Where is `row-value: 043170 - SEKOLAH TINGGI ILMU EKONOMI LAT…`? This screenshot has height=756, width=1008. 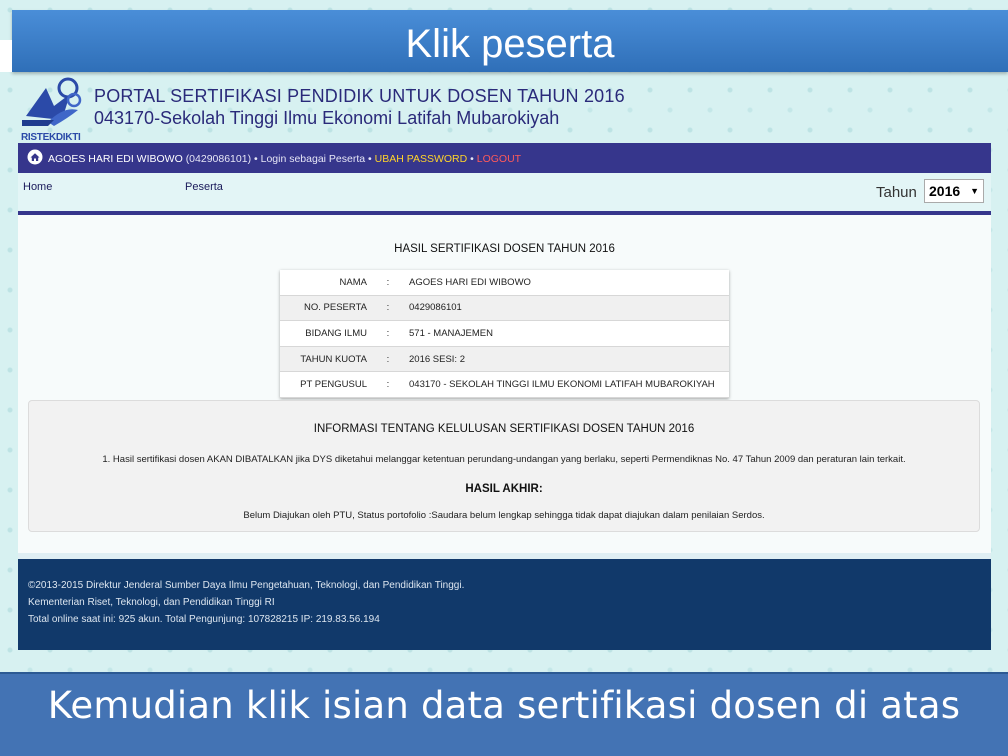 row-value: 043170 - SEKOLAH TINGGI ILMU EKONOMI LAT… is located at coordinates (566, 384).